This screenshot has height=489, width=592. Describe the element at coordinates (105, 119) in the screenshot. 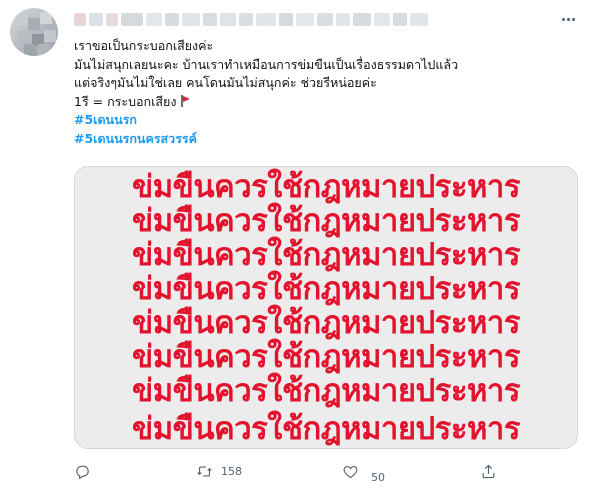

I see `hashtag-link: #5เดนนรก` at that location.